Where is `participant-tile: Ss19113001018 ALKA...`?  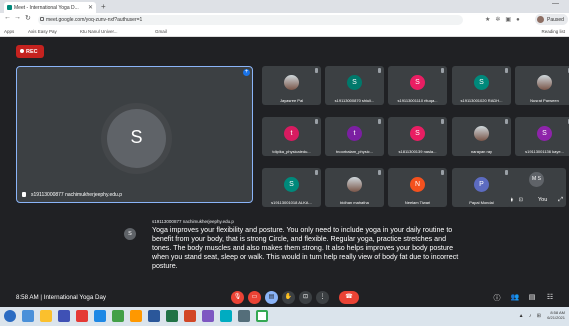
participant-tile: Ss19113001018 ALKA... is located at coordinates (291, 187).